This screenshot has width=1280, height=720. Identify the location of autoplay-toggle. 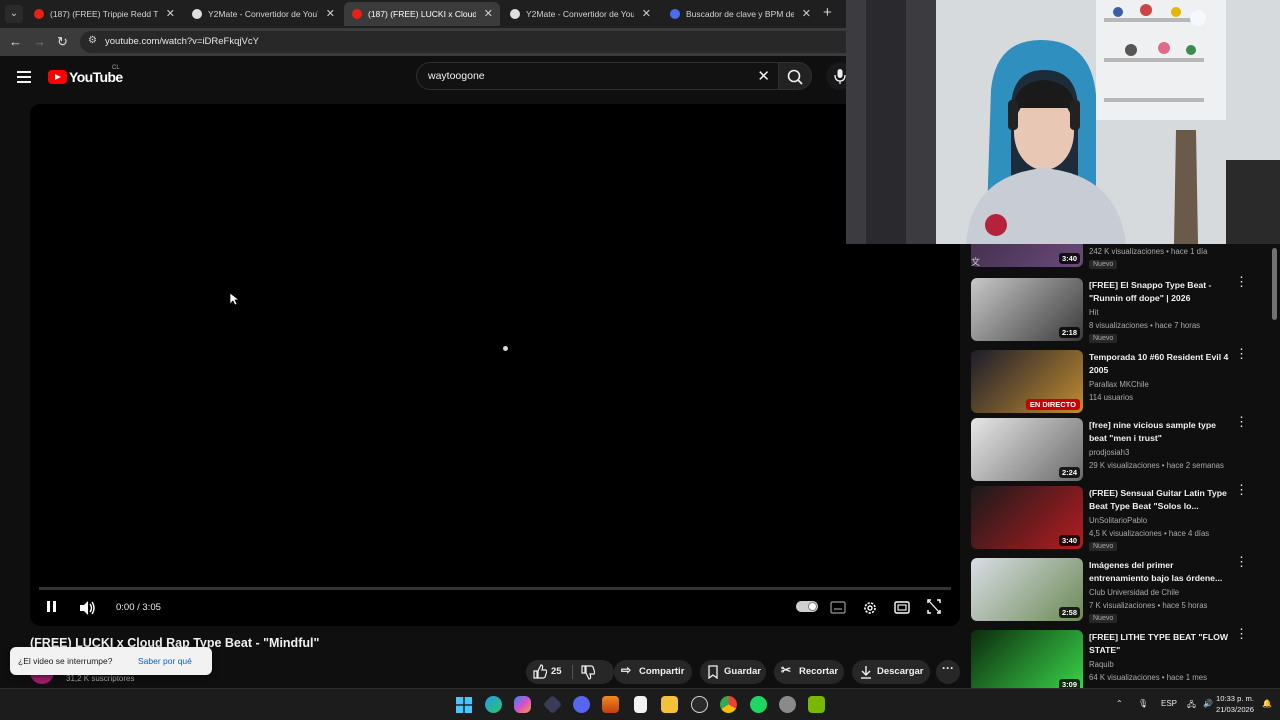
(807, 606).